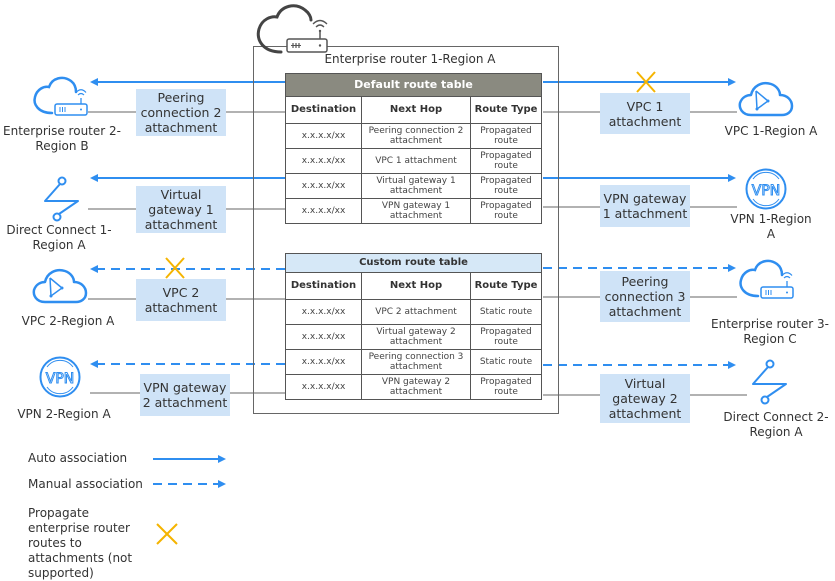 The height and width of the screenshot is (581, 835). I want to click on center-router-label: Enterprise router 1-Region A, so click(410, 59).